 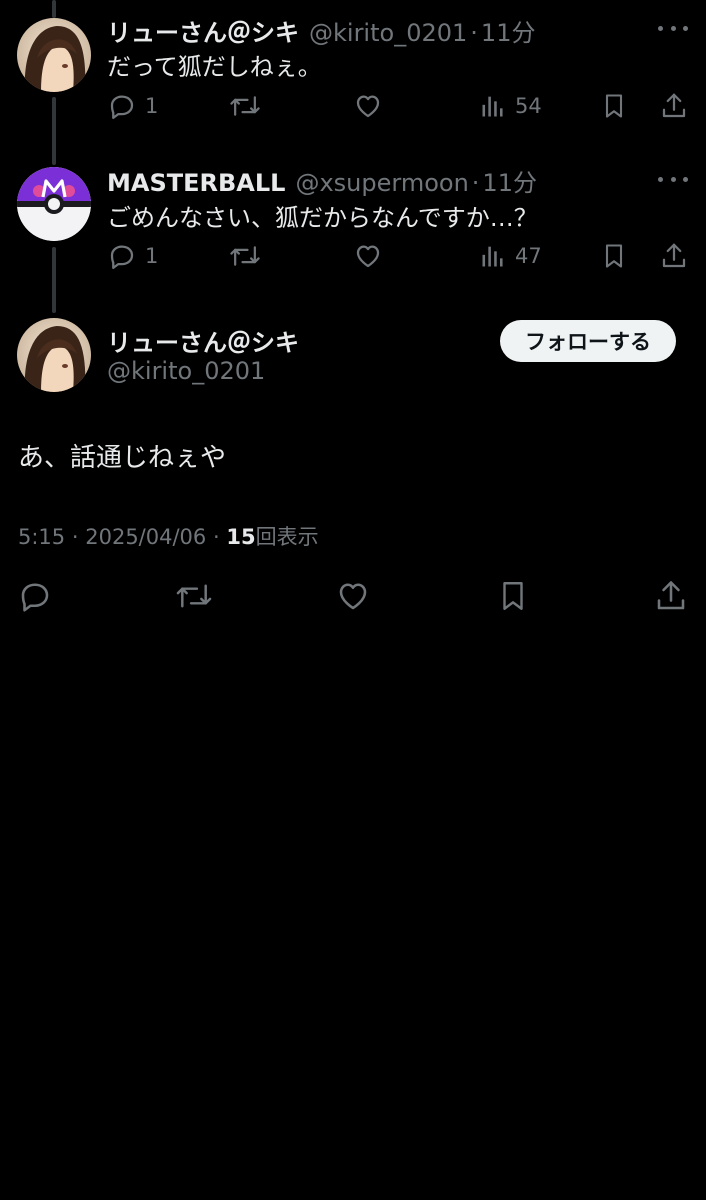 I want to click on views-label: 回表示, so click(x=287, y=537).